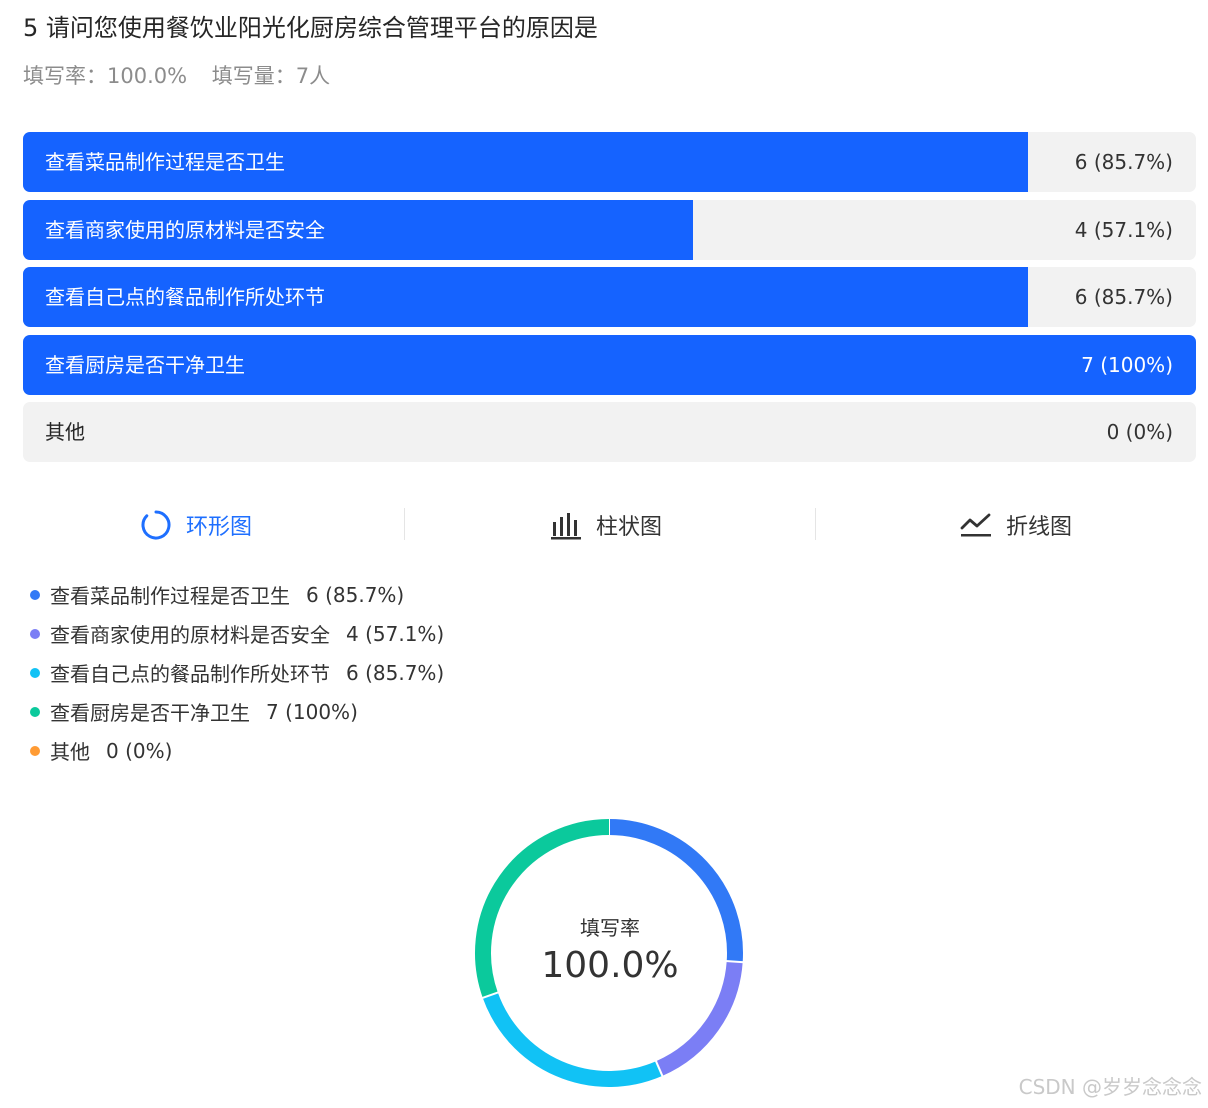 This screenshot has width=1208, height=1108. What do you see at coordinates (1139, 432) in the screenshot?
I see `option-bar-value: 0 (0%)` at bounding box center [1139, 432].